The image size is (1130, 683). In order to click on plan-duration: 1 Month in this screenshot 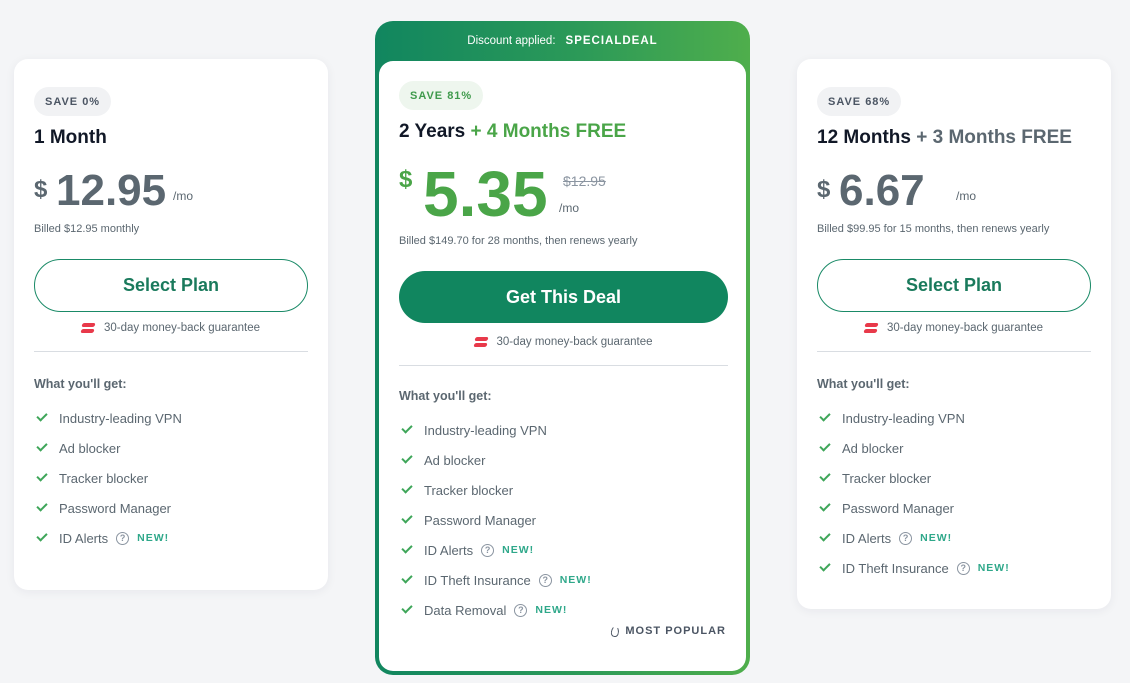, I will do `click(70, 137)`.